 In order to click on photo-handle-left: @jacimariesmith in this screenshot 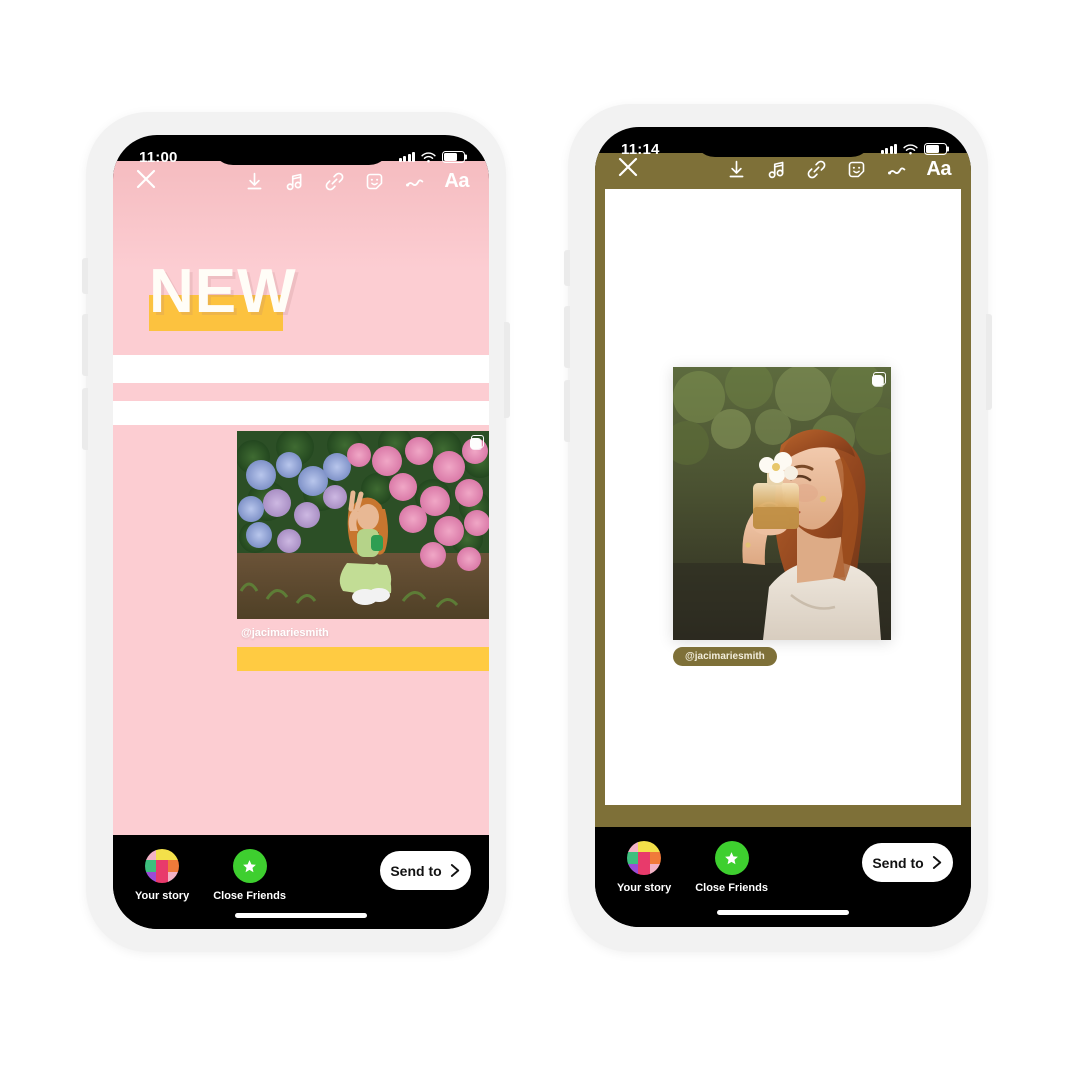, I will do `click(285, 633)`.